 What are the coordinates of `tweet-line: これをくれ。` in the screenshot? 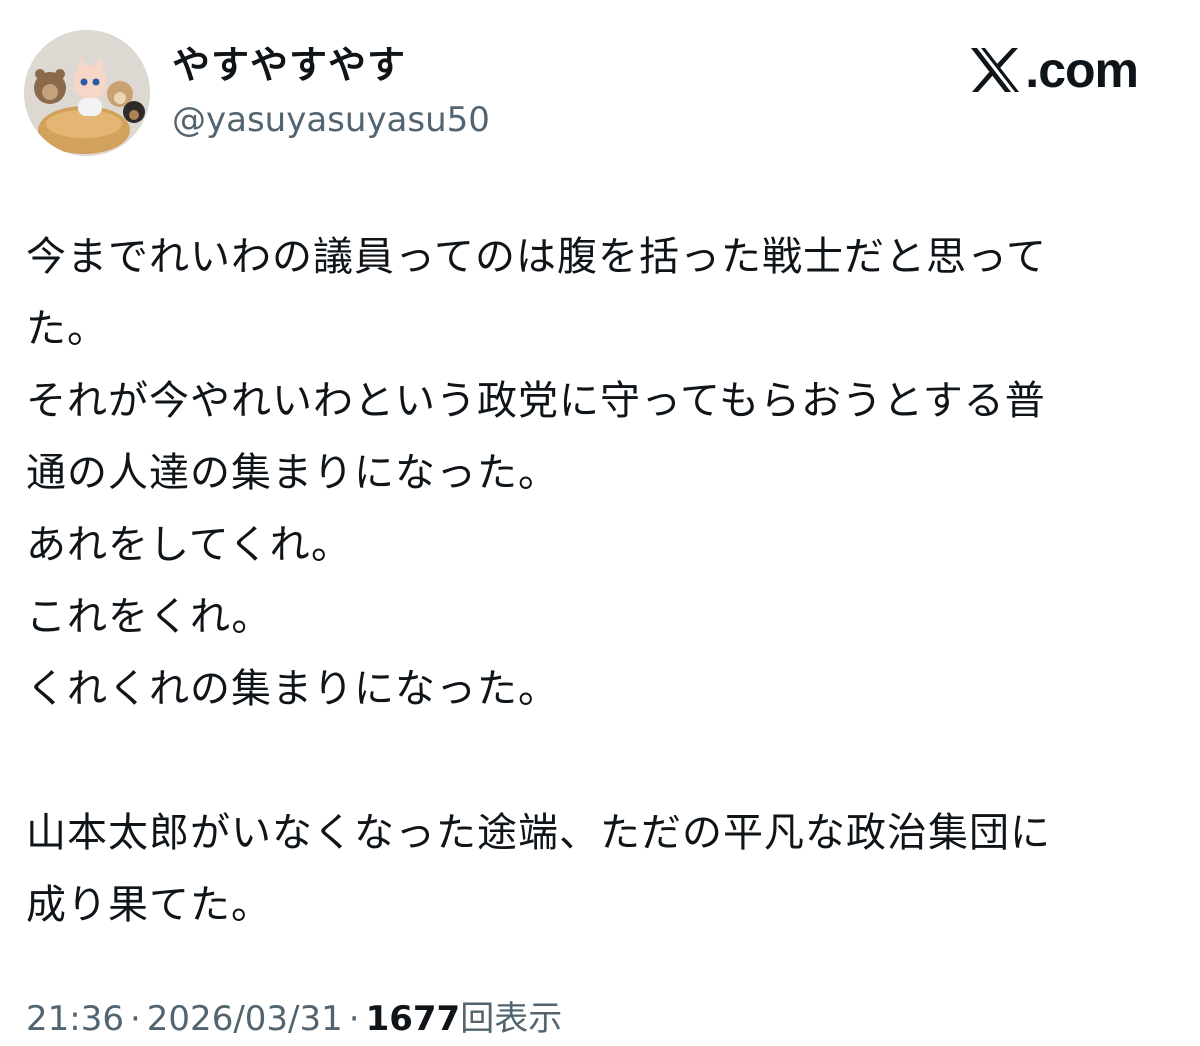 It's located at (149, 617).